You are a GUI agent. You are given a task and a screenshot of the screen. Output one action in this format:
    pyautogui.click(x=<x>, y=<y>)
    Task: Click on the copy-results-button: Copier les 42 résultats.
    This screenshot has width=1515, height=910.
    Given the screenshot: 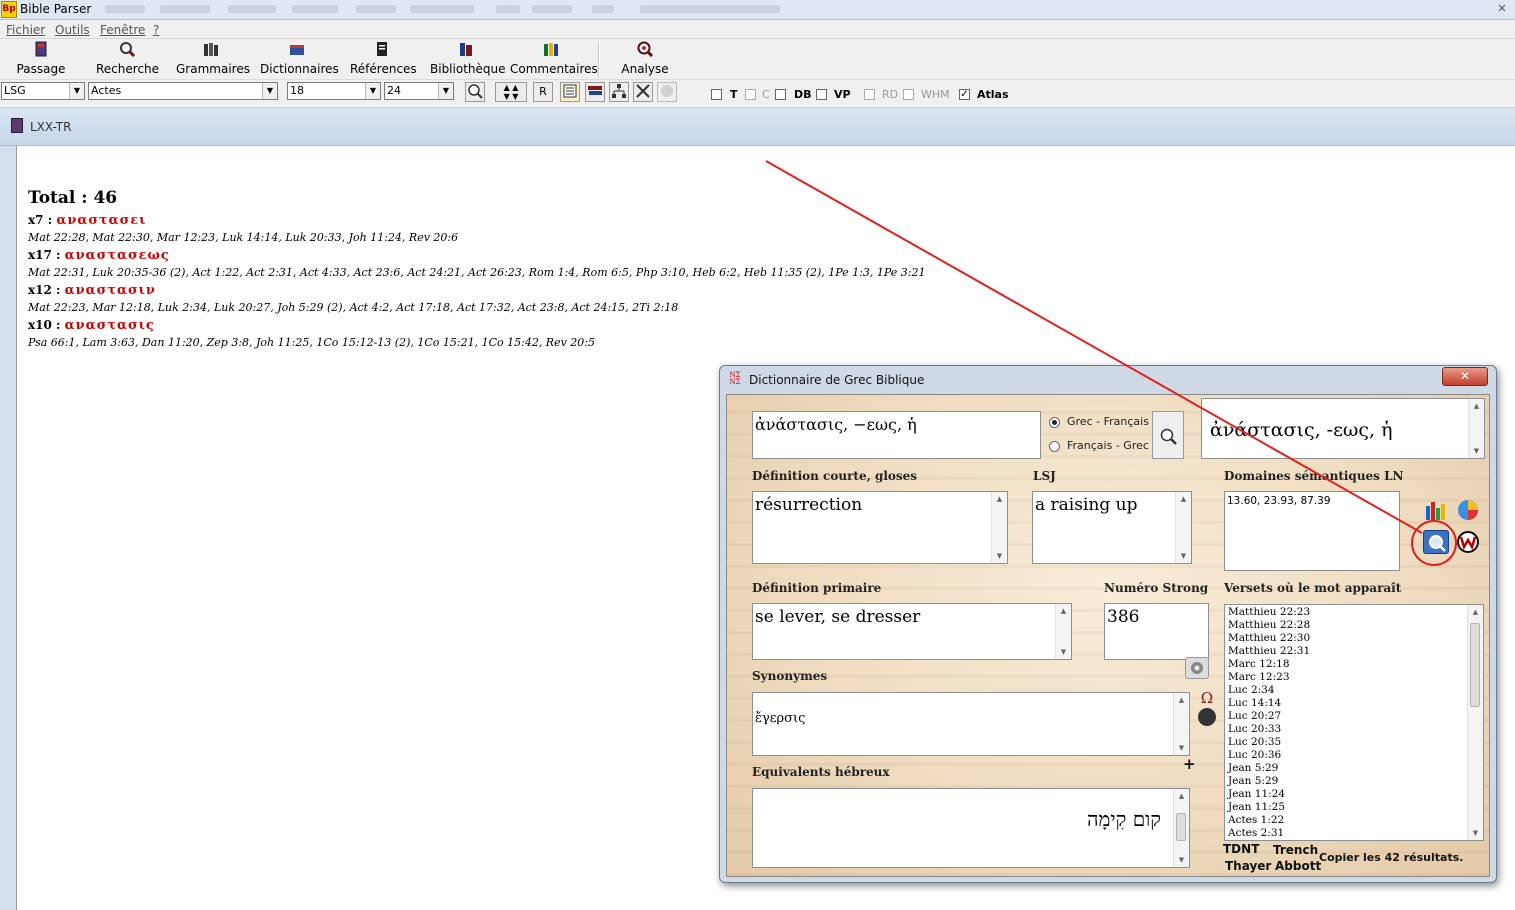 What is the action you would take?
    pyautogui.click(x=1391, y=857)
    